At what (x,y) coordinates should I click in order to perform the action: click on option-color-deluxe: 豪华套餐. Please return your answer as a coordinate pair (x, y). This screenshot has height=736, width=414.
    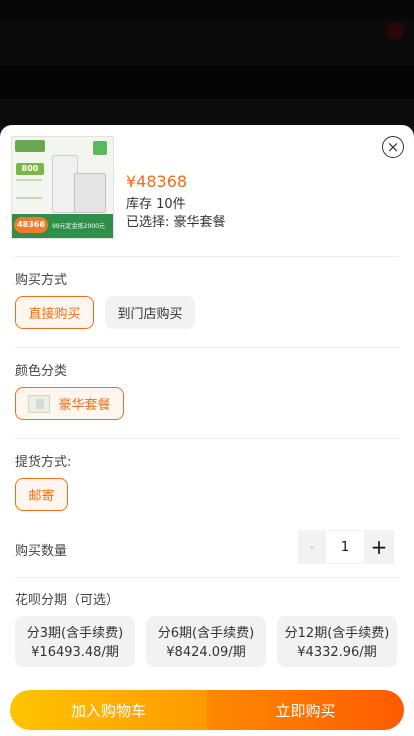
    Looking at the image, I should click on (69, 403).